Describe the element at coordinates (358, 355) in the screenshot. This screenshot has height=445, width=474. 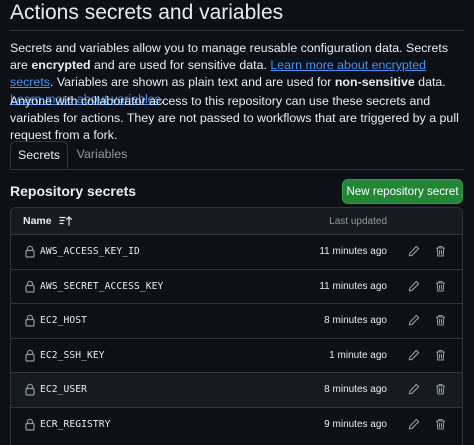
I see `last-updated: 1 minute ago` at that location.